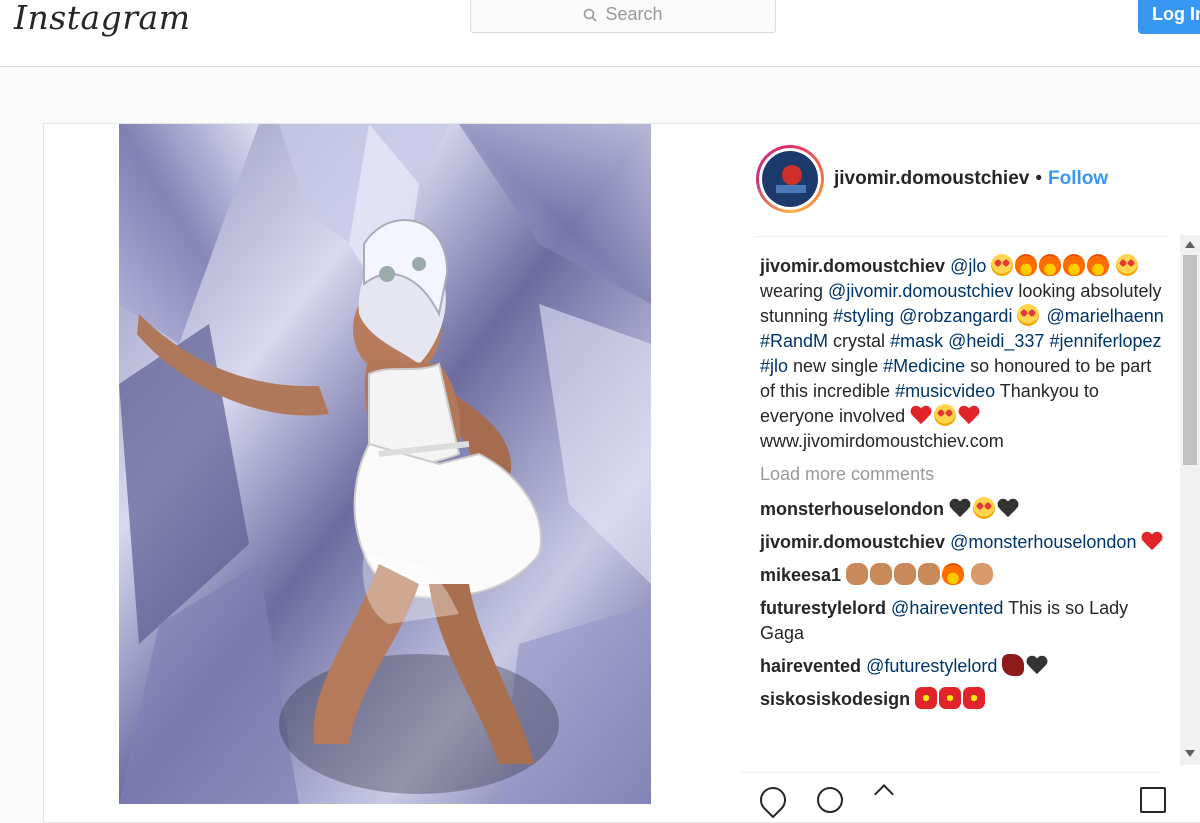 The height and width of the screenshot is (823, 1200). I want to click on comment-row: mikeesa1, so click(965, 575).